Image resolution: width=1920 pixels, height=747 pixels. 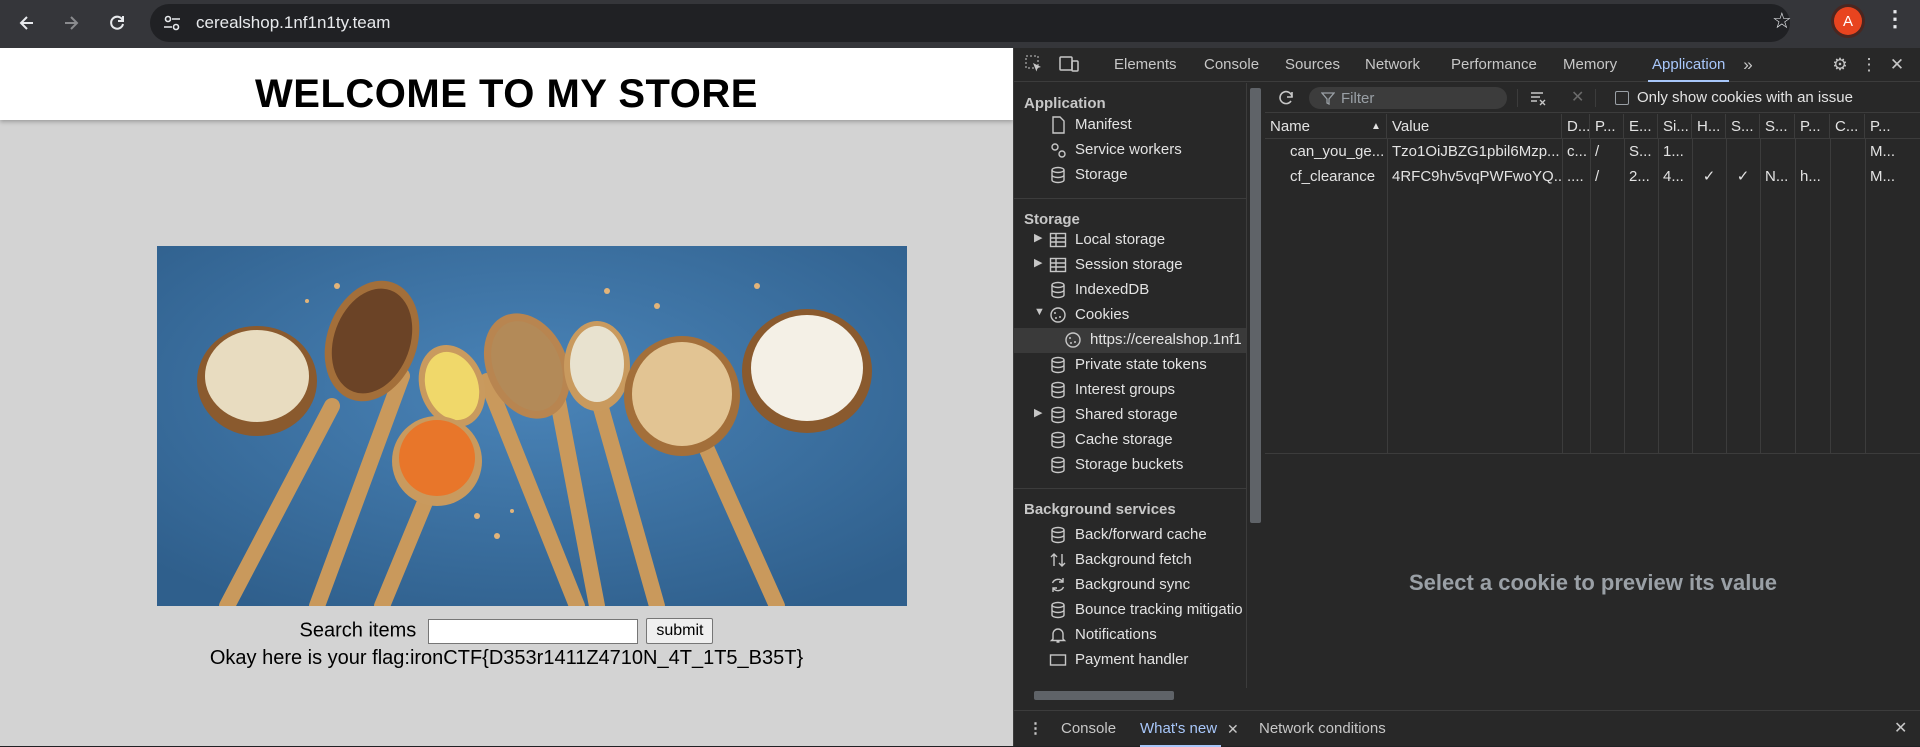 What do you see at coordinates (1130, 585) in the screenshot?
I see `sidebar-item-background-sync: Background sync` at bounding box center [1130, 585].